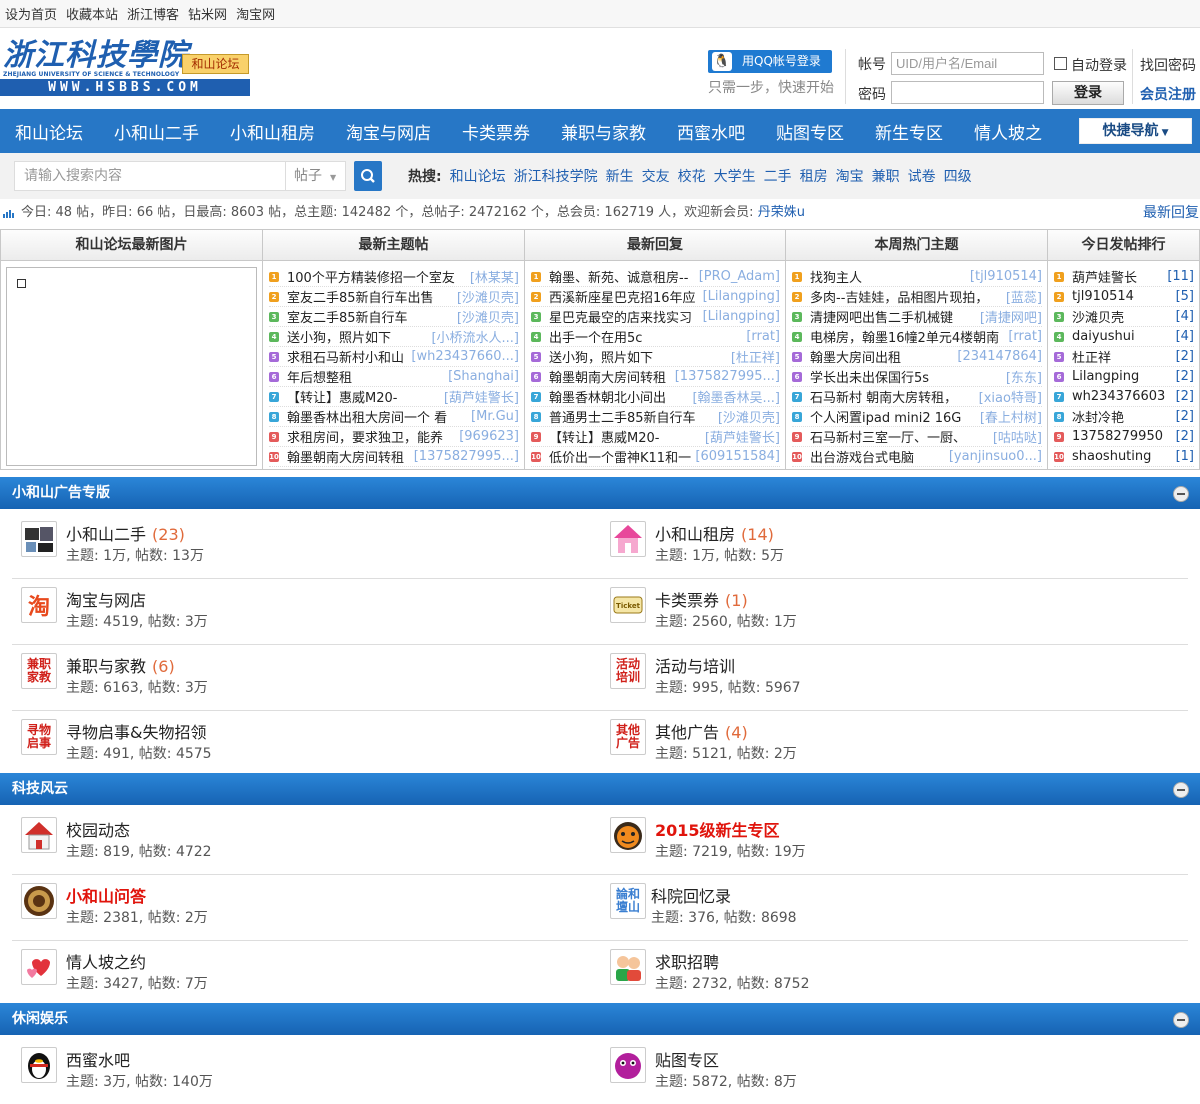 The width and height of the screenshot is (1200, 1104). What do you see at coordinates (1124, 297) in the screenshot?
I see `list-item: 2 tjl910514 [5]` at bounding box center [1124, 297].